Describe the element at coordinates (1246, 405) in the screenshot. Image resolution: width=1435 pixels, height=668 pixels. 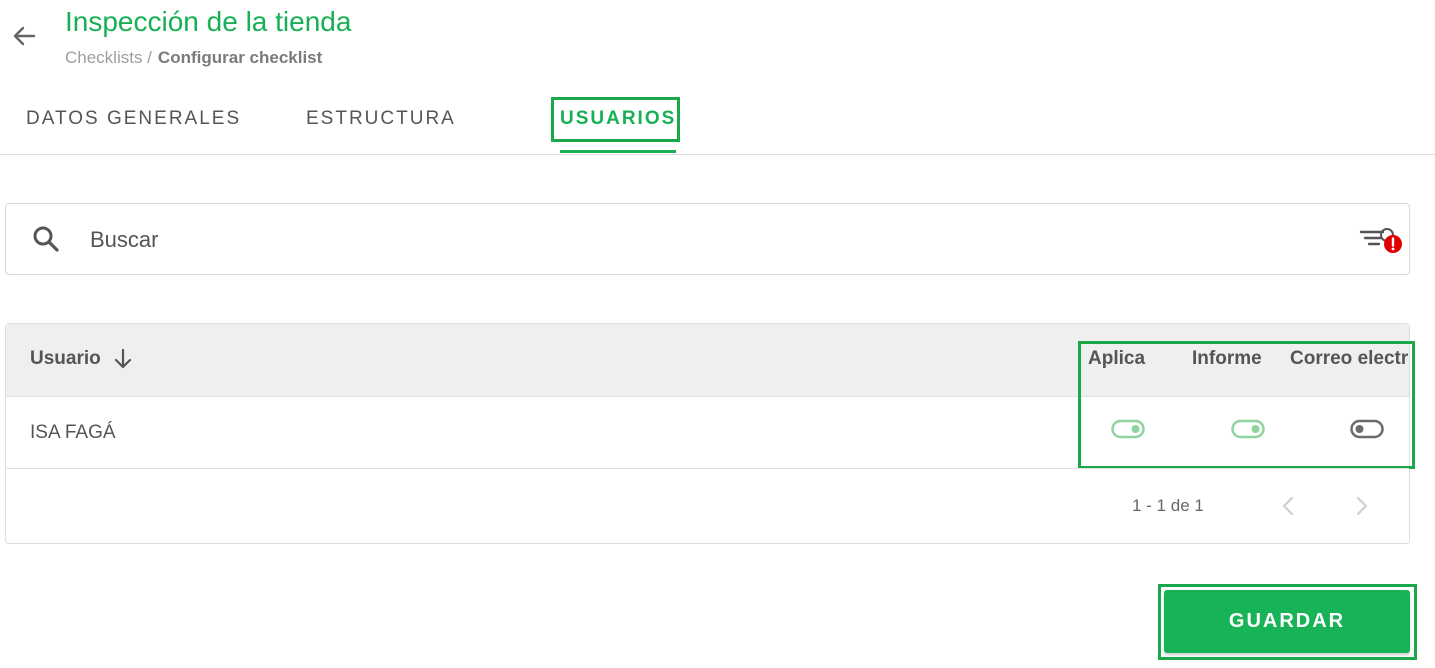
I see `permissions-highlight-box` at that location.